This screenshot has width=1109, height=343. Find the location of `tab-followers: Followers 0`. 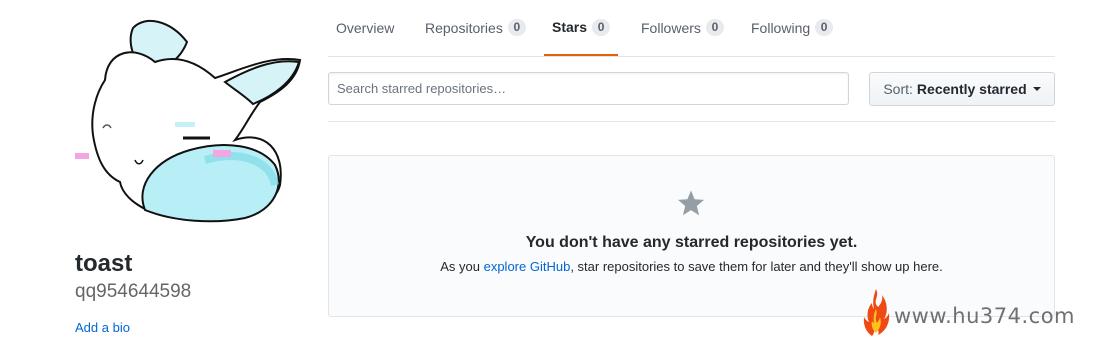

tab-followers: Followers 0 is located at coordinates (682, 27).